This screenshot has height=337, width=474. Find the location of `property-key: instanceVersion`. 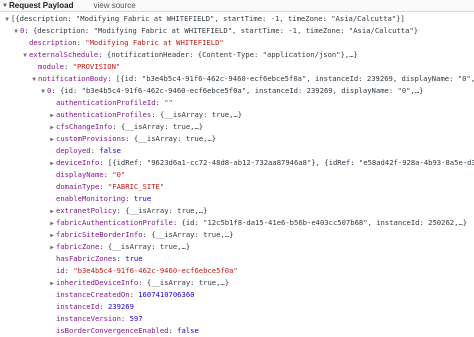

property-key: instanceVersion is located at coordinates (88, 318).